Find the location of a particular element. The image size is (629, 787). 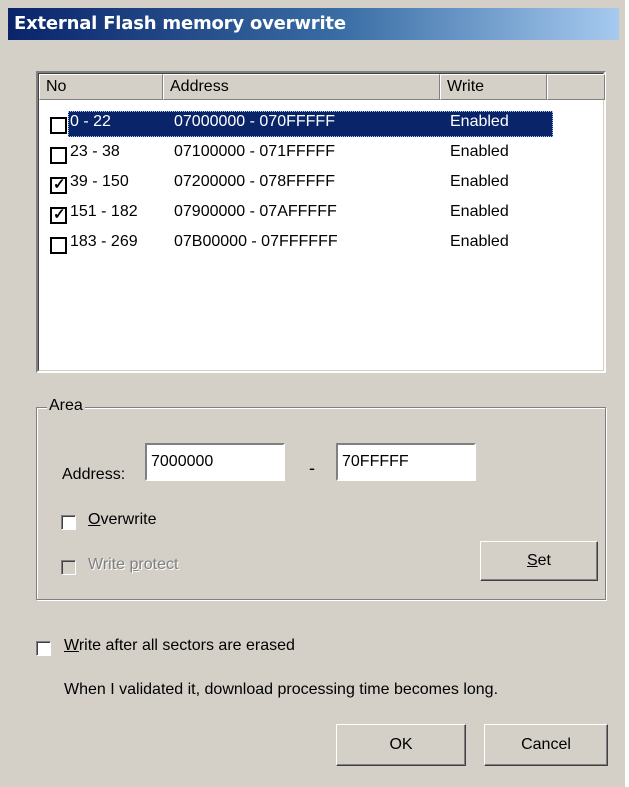

list-item: ✓ 151 - 182 07900000 - 07AFFFFF Enabled is located at coordinates (299, 215).